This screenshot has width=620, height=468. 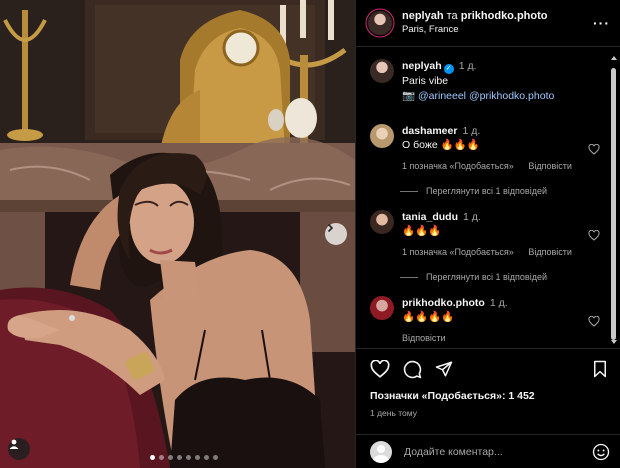 I want to click on carousel-next-button, so click(x=336, y=234).